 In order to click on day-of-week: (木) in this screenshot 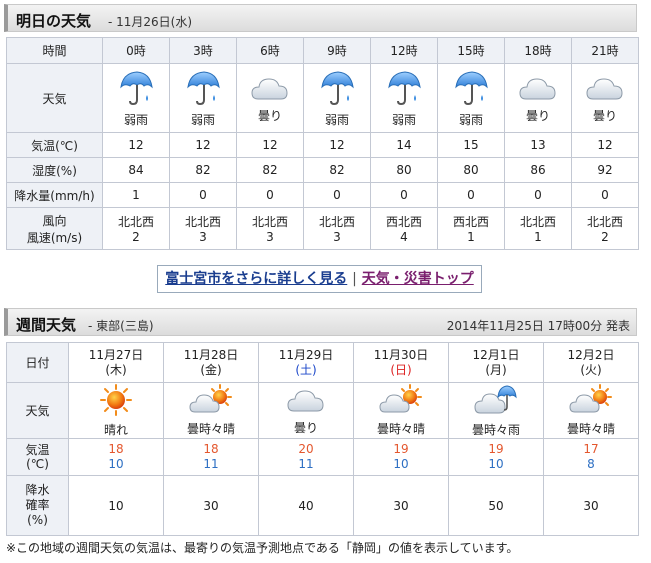, I will do `click(116, 369)`.